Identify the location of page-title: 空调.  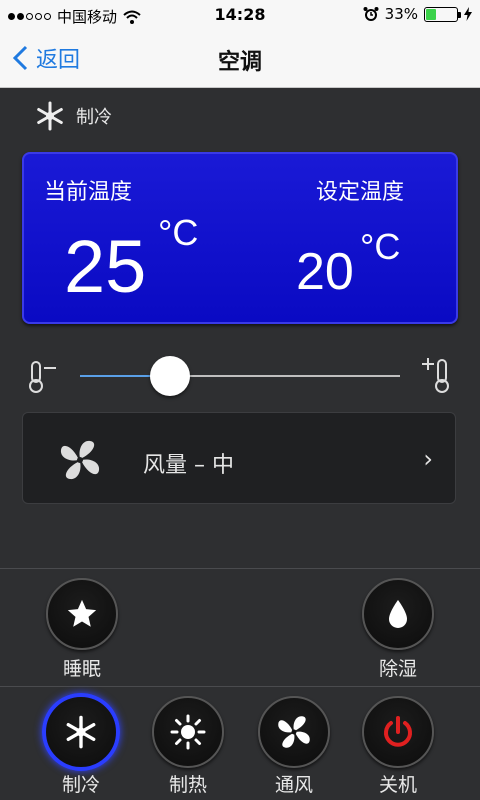
(239, 62).